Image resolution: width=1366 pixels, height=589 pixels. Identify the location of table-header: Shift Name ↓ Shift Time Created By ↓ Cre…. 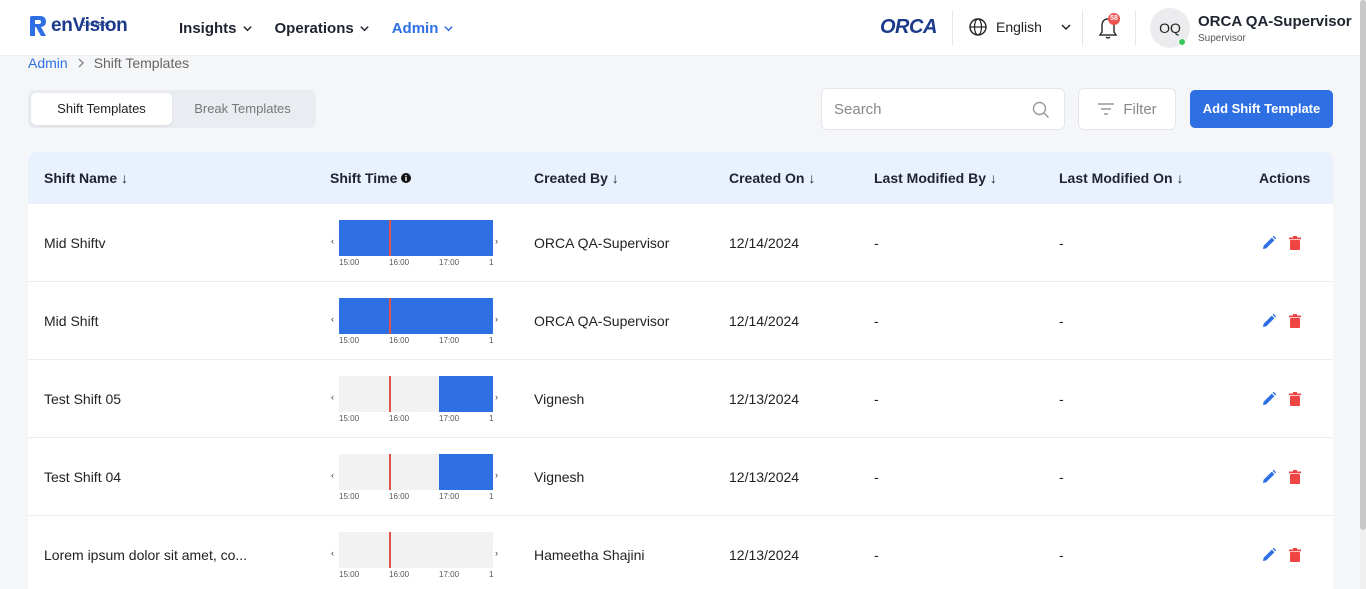
(680, 178).